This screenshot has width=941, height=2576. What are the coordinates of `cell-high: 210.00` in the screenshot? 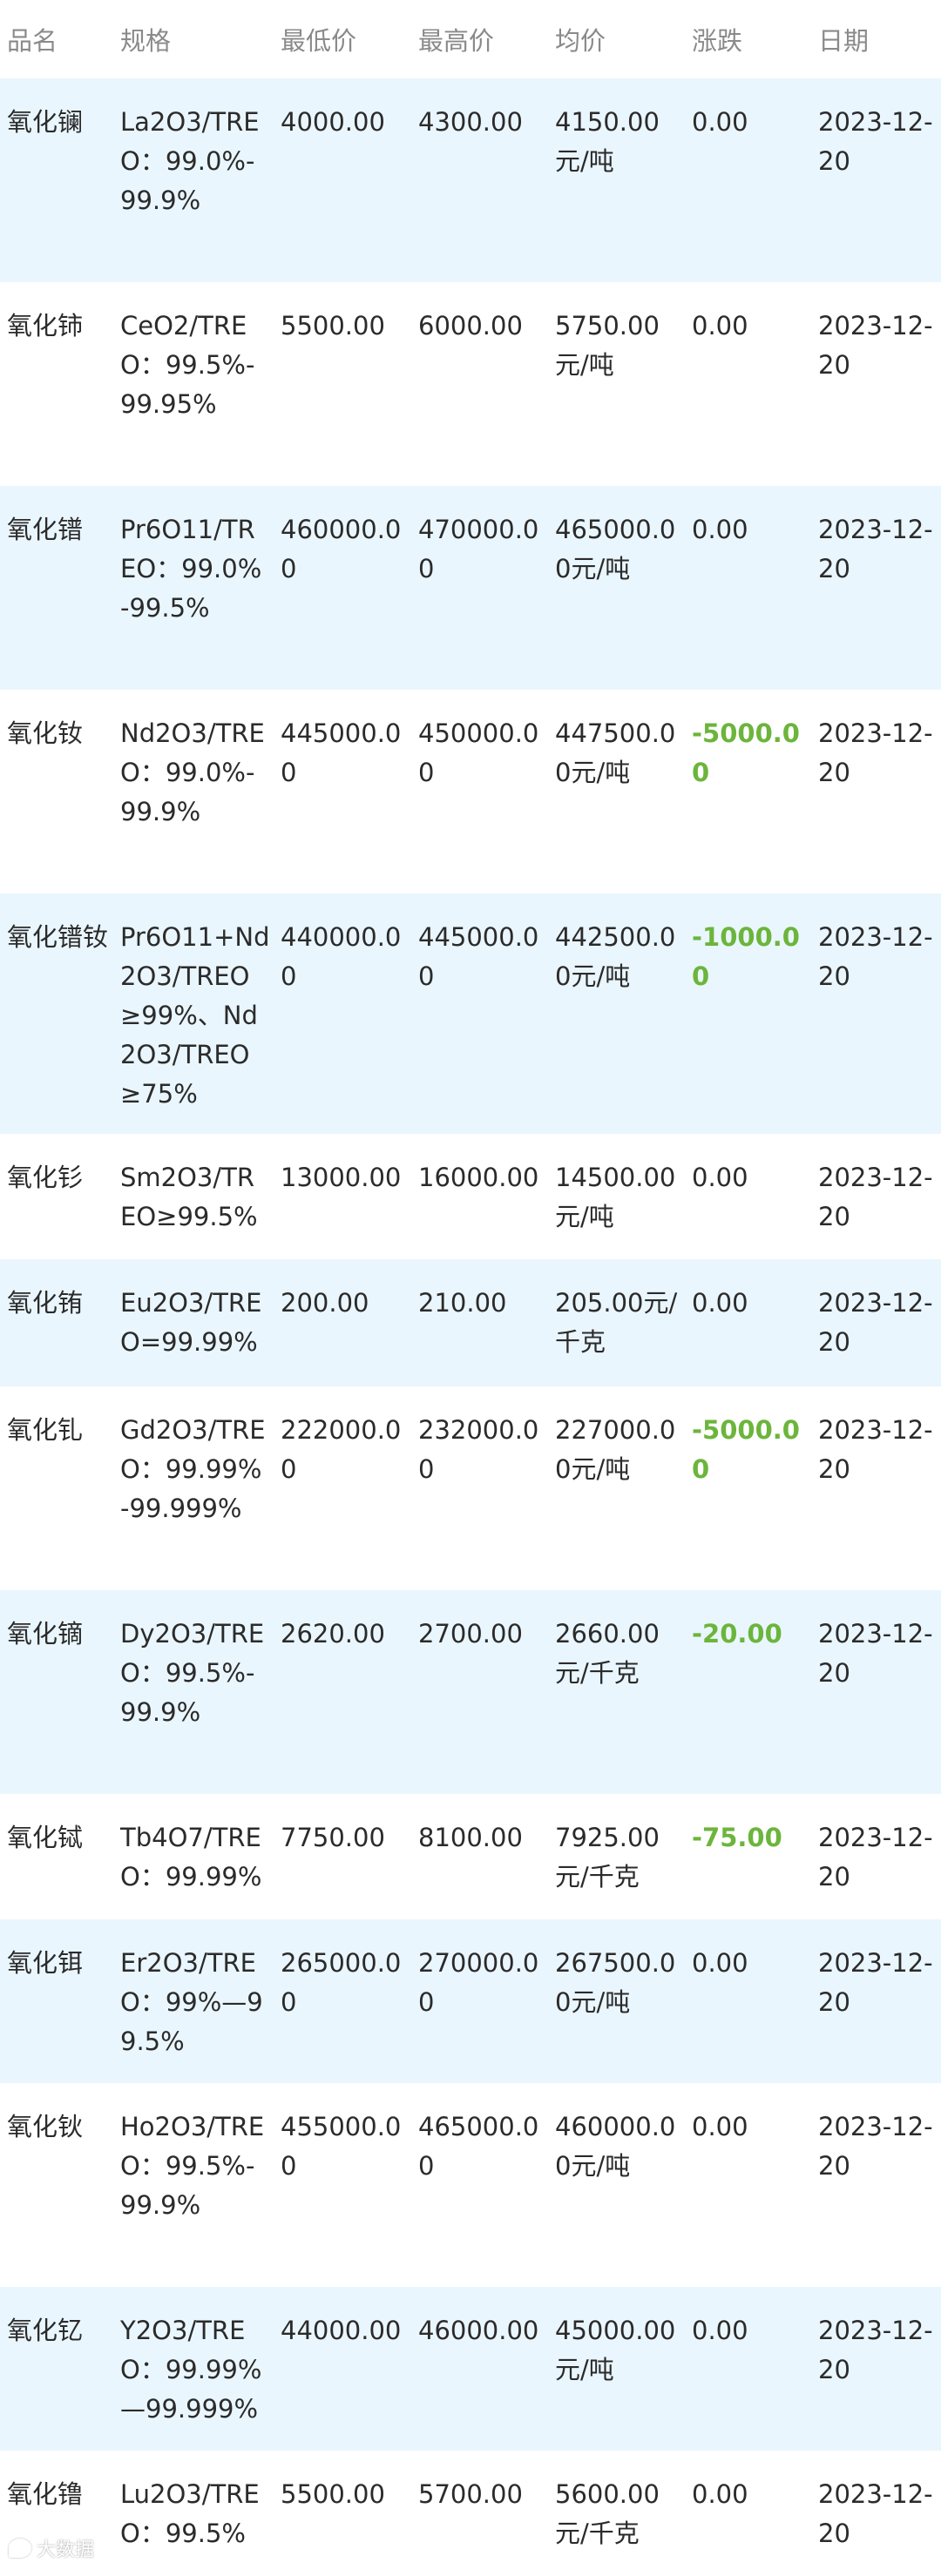 It's located at (462, 1303).